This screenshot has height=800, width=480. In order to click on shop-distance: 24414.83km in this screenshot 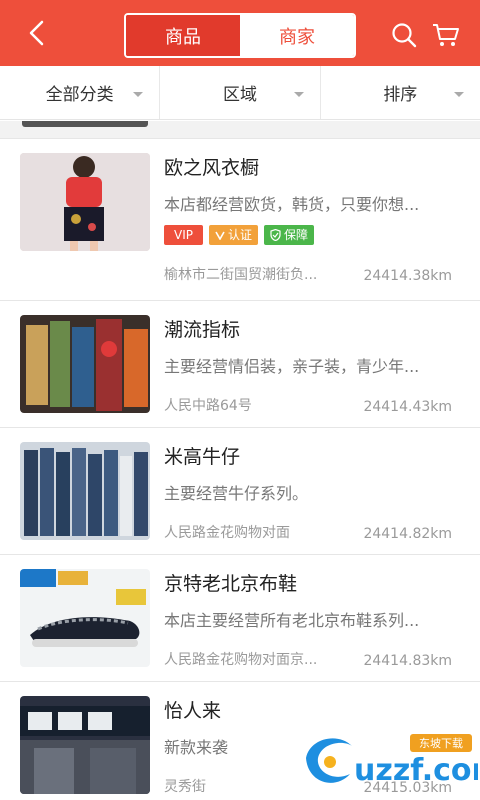, I will do `click(407, 661)`.